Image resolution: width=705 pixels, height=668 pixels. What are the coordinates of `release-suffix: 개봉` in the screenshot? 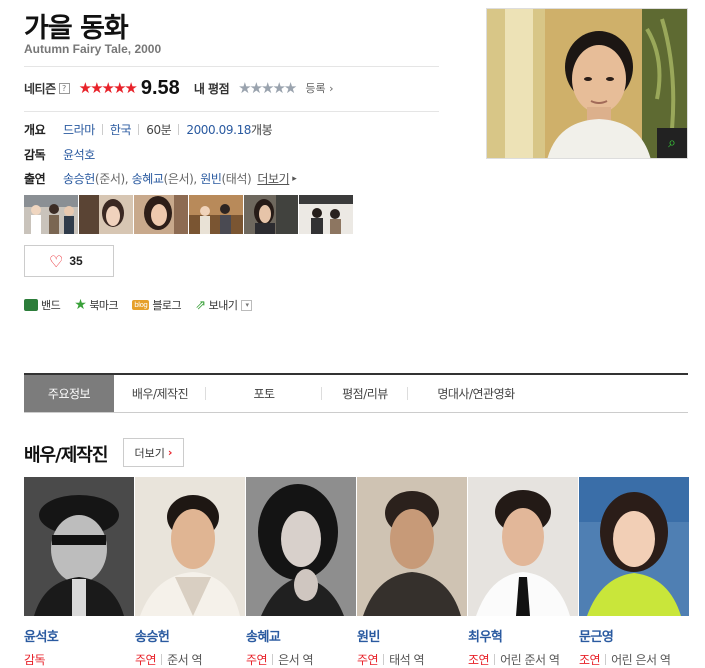 It's located at (262, 130).